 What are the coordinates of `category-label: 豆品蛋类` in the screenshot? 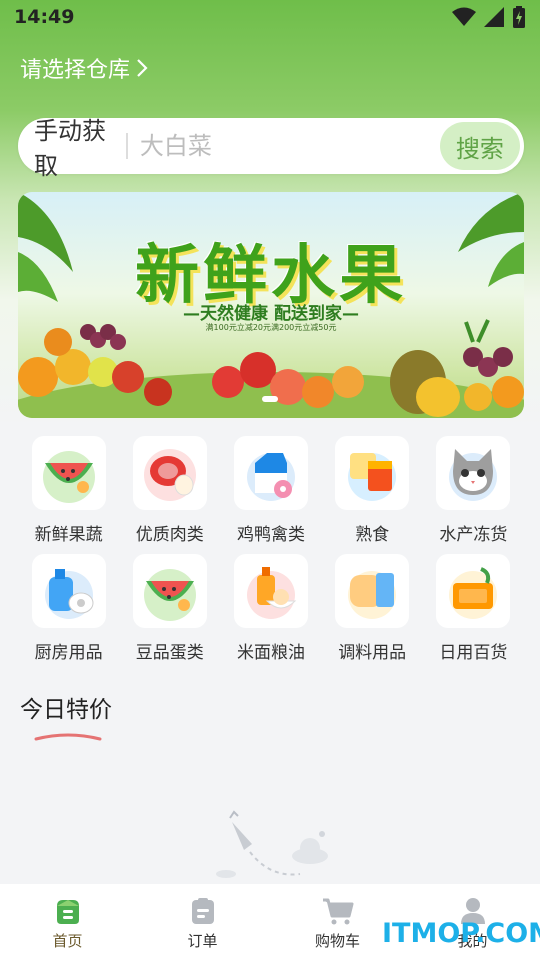 It's located at (169, 653).